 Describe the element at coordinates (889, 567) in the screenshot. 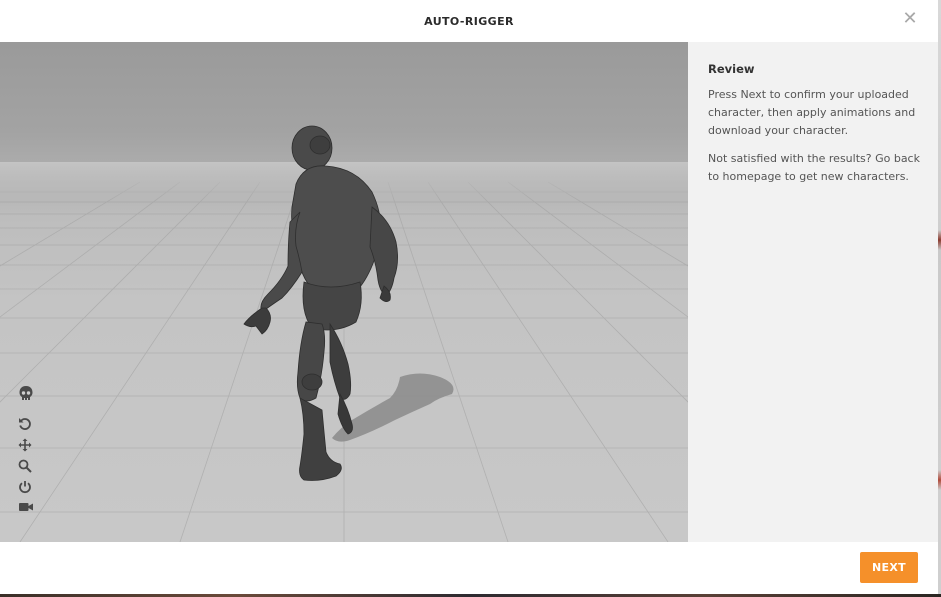

I see `next-button: NEXT` at that location.